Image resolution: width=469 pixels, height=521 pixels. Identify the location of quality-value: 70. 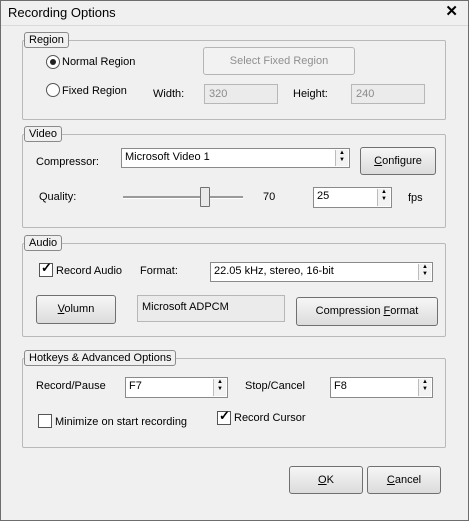
(269, 197).